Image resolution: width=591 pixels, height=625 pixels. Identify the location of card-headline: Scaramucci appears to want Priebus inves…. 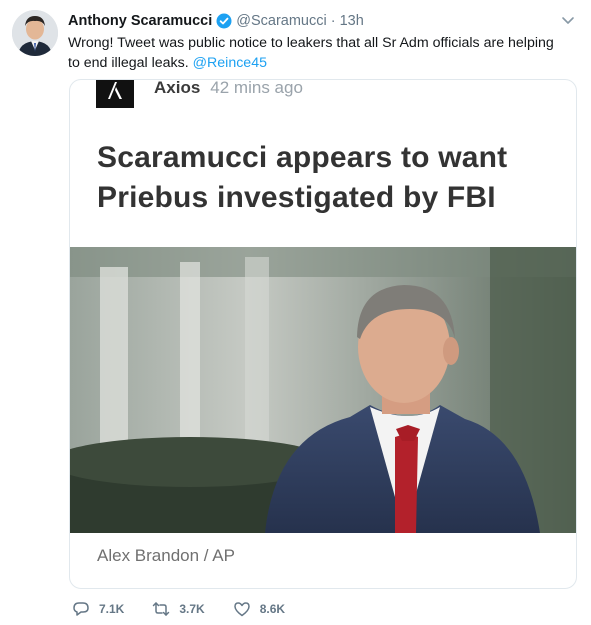
(302, 177).